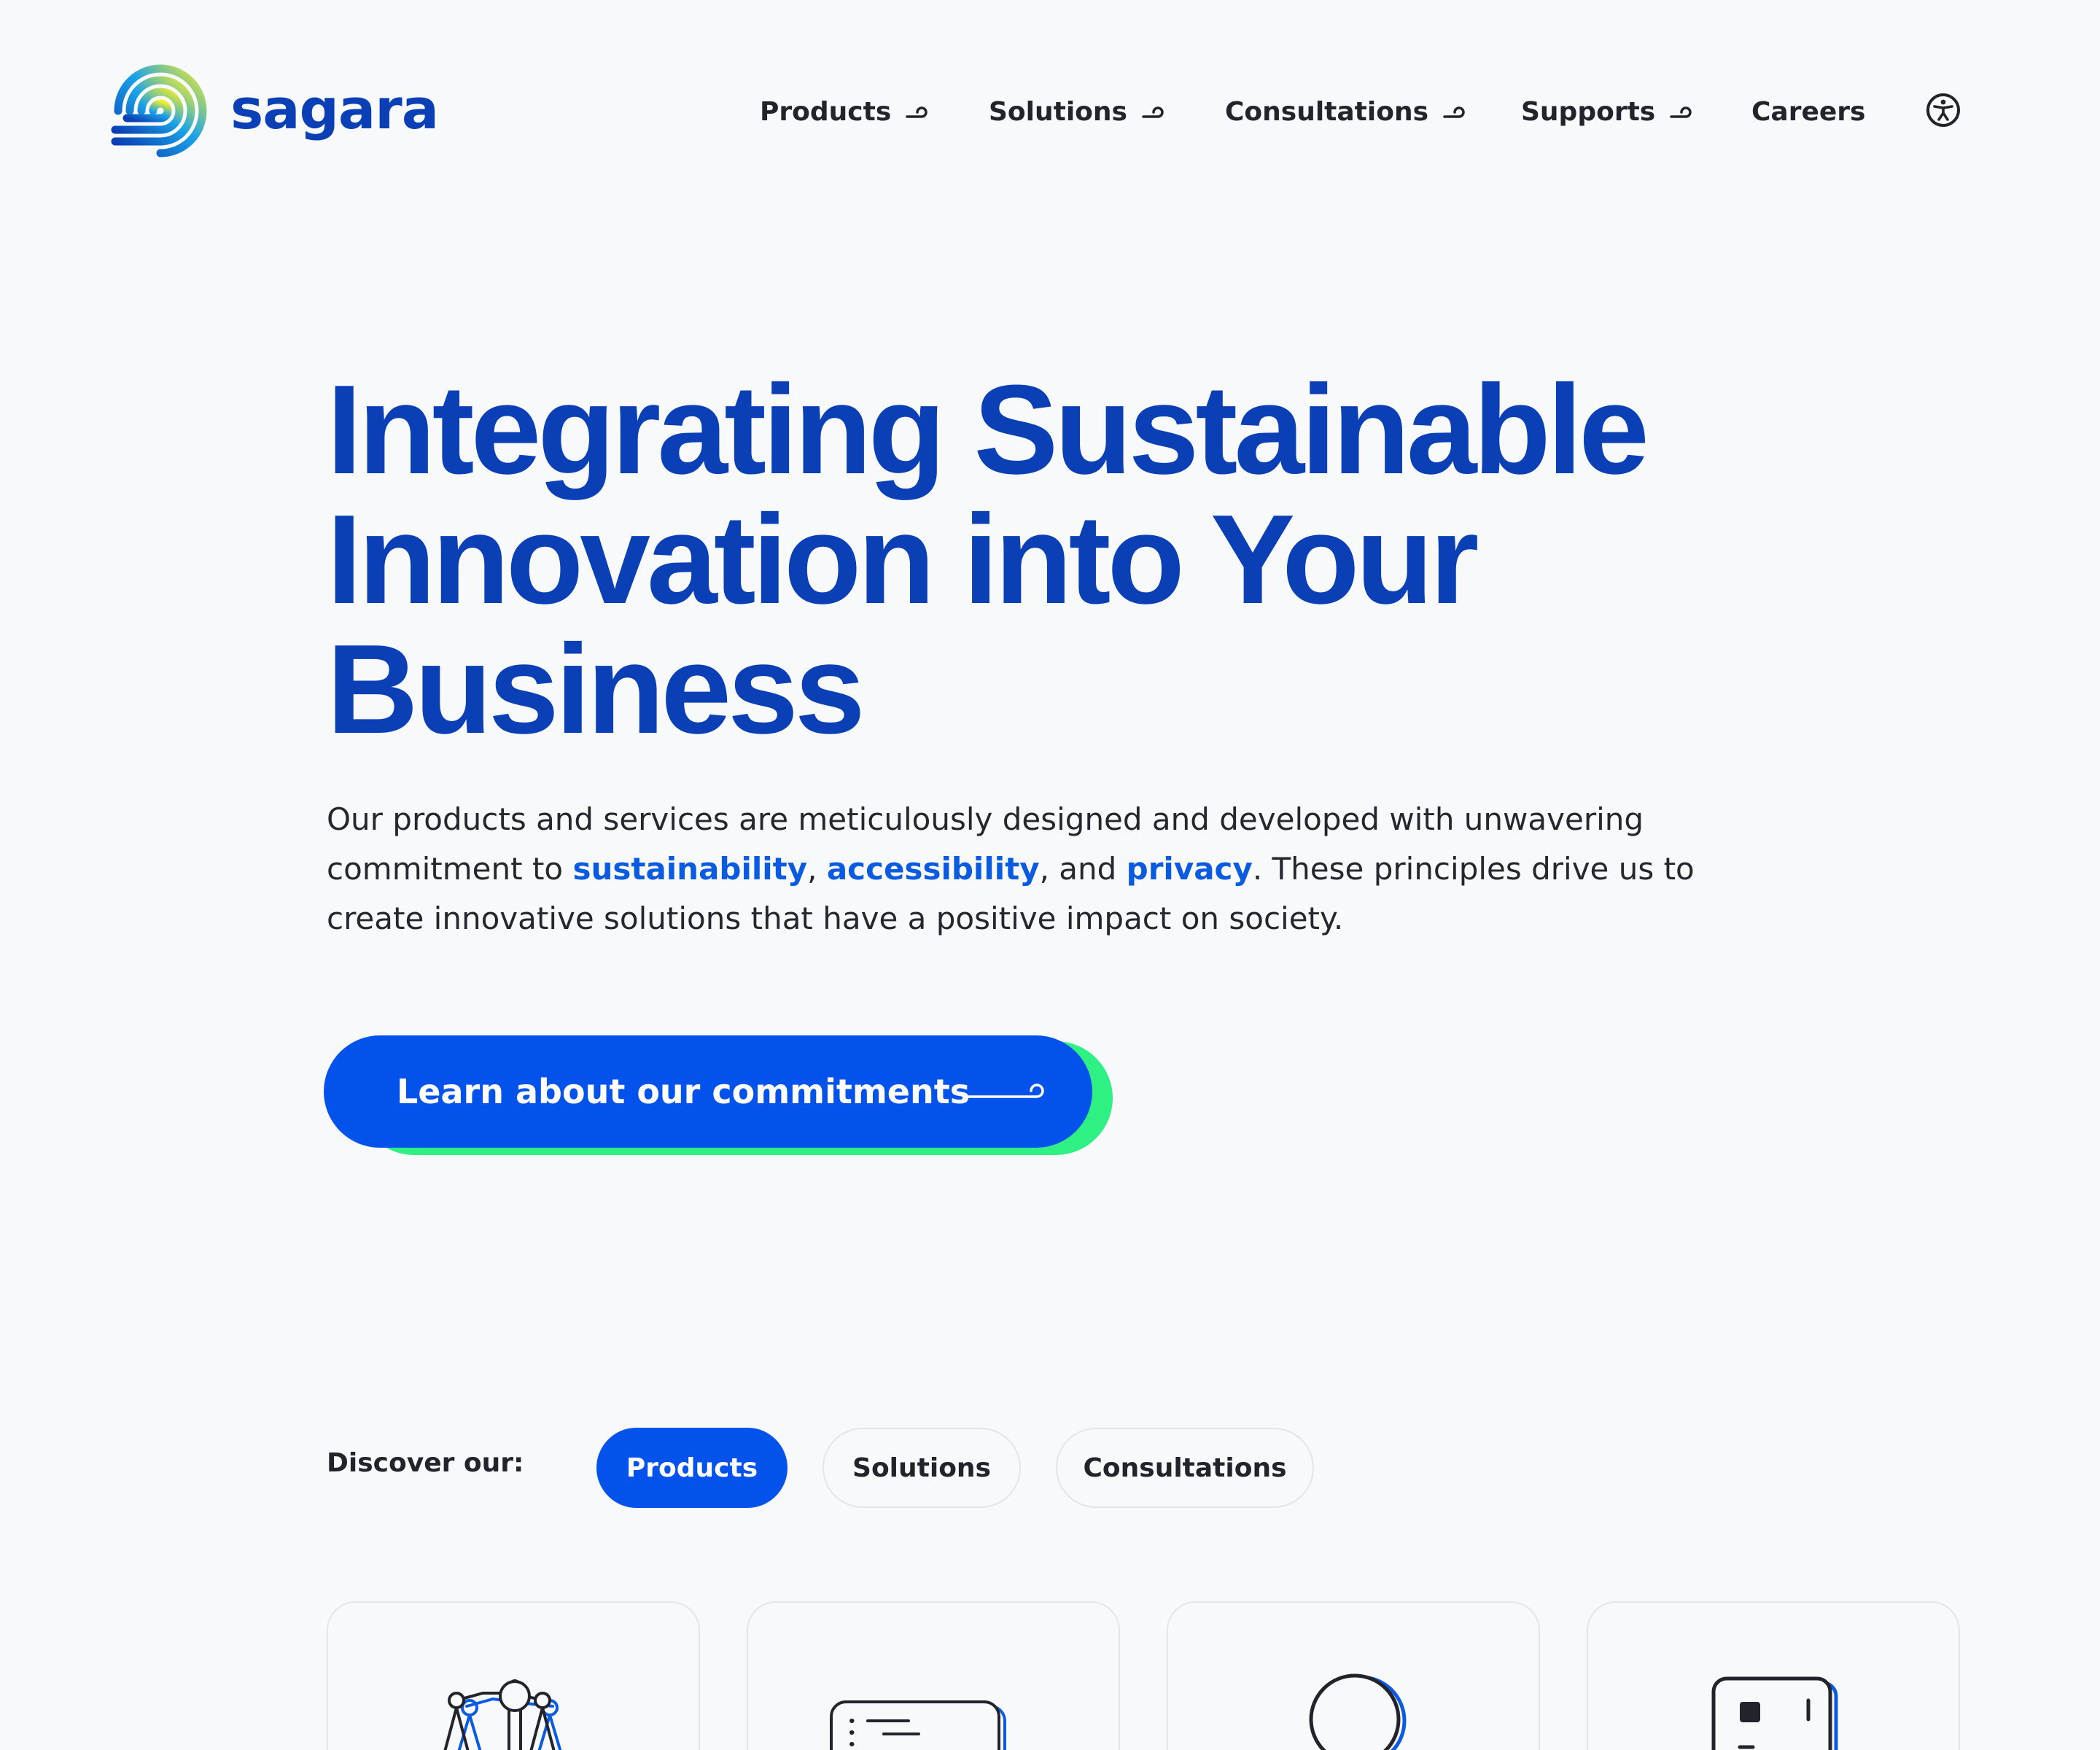 This screenshot has height=1750, width=2100. Describe the element at coordinates (596, 689) in the screenshot. I see `hero-title-line: Business` at that location.